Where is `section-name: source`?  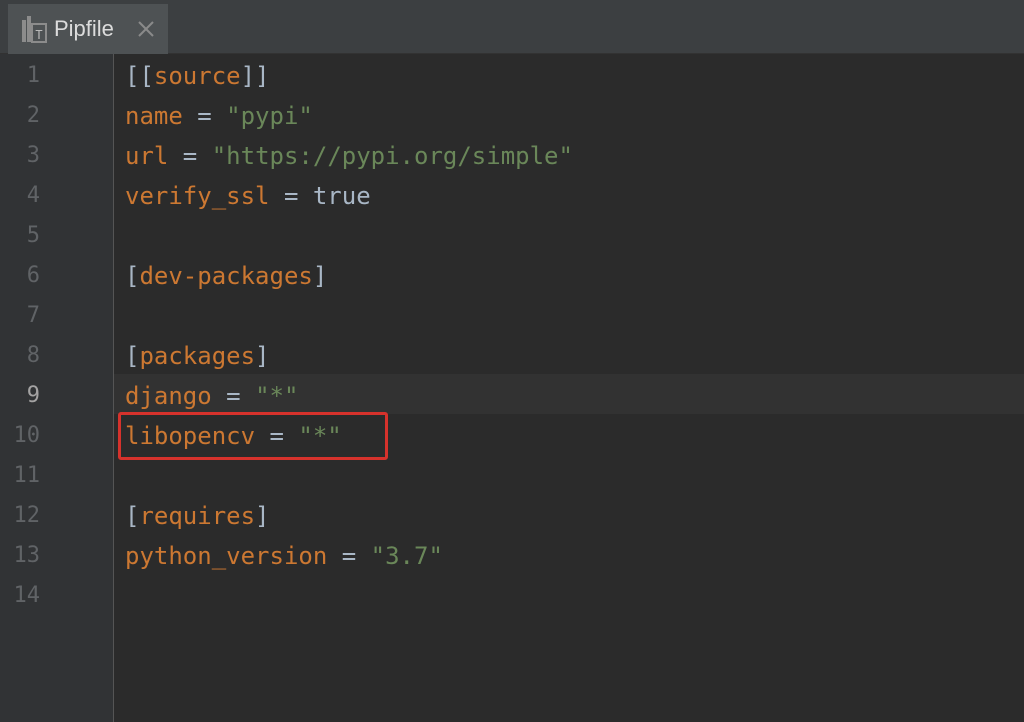
section-name: source is located at coordinates (197, 76).